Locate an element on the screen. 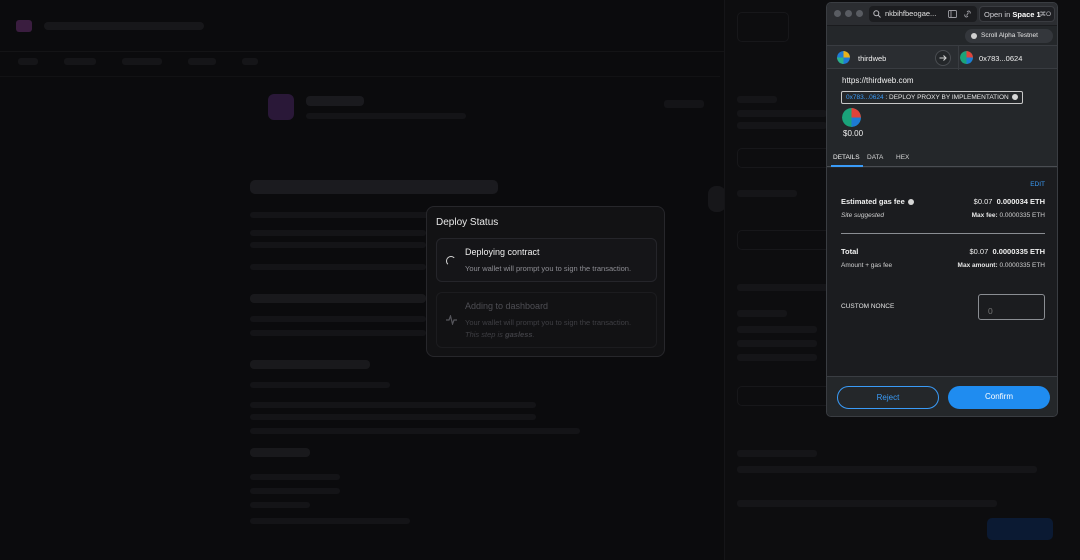 The height and width of the screenshot is (560, 1080). note-prefix: This step is is located at coordinates (485, 334).